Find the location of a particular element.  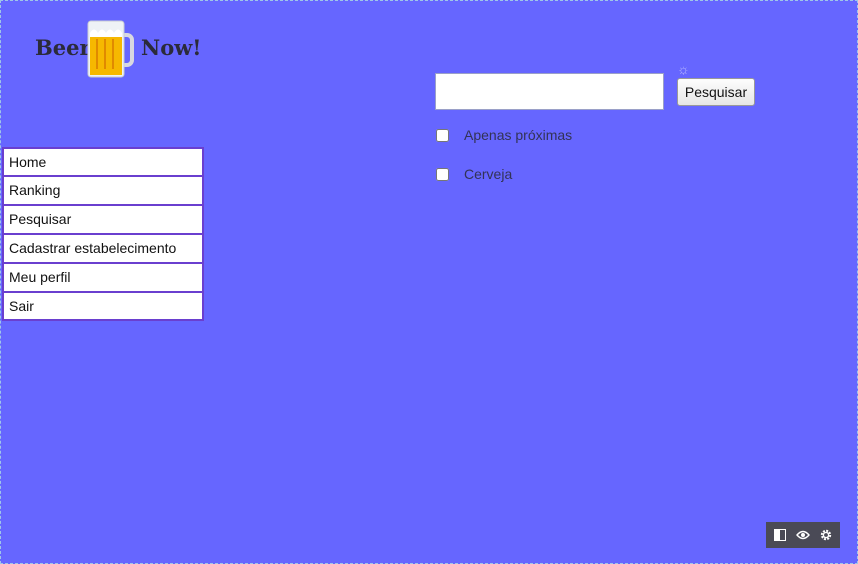

filter-label: Cerveja is located at coordinates (488, 174).